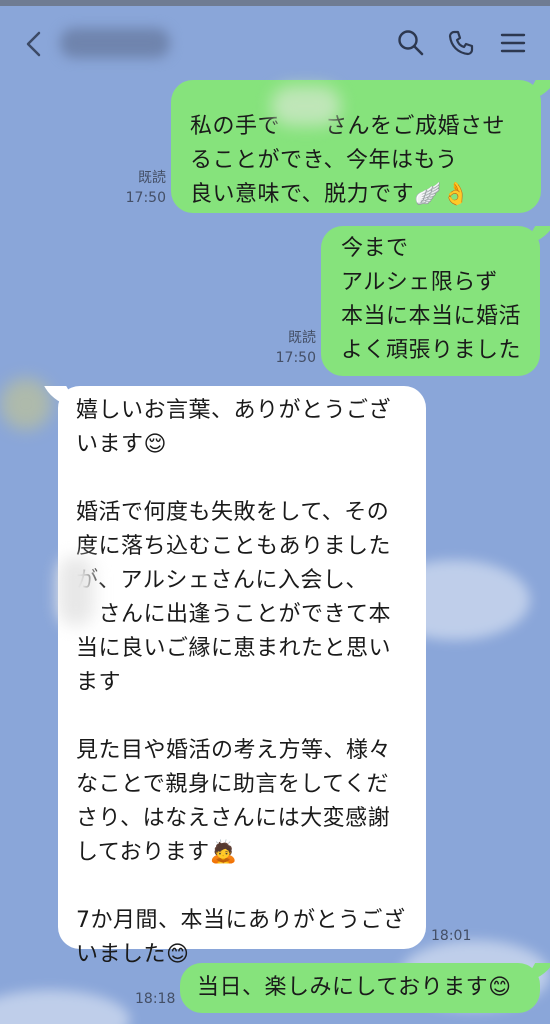 This screenshot has width=550, height=1024. What do you see at coordinates (451, 936) in the screenshot?
I see `message-time: 18:01` at bounding box center [451, 936].